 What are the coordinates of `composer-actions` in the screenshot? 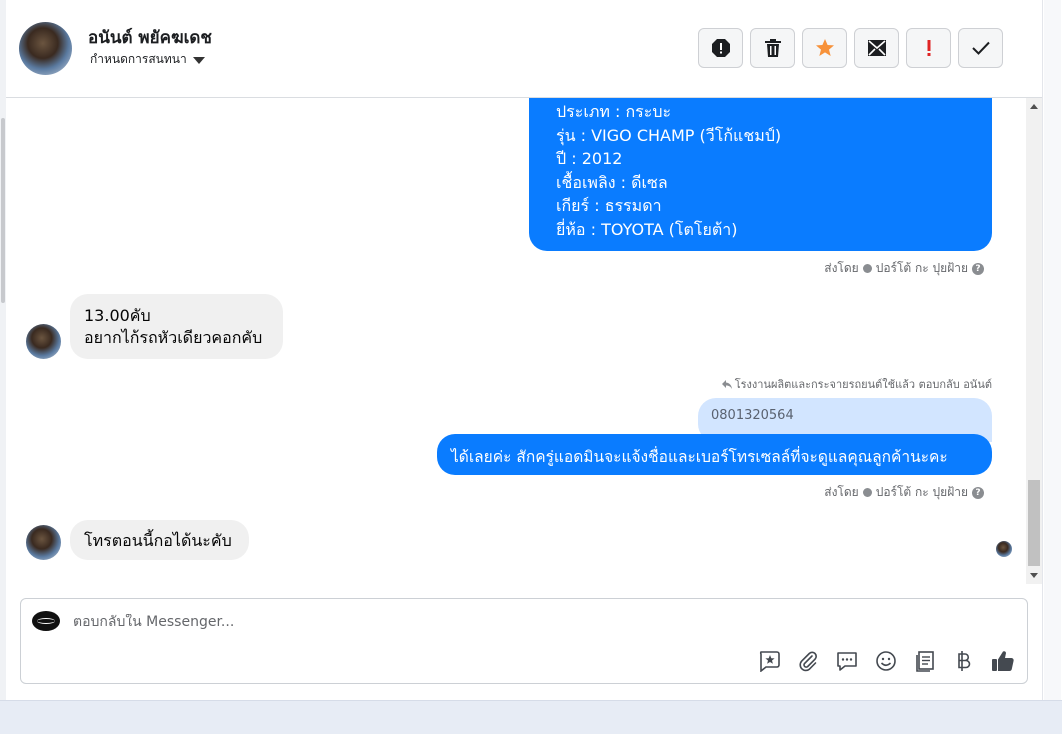 It's located at (886, 661).